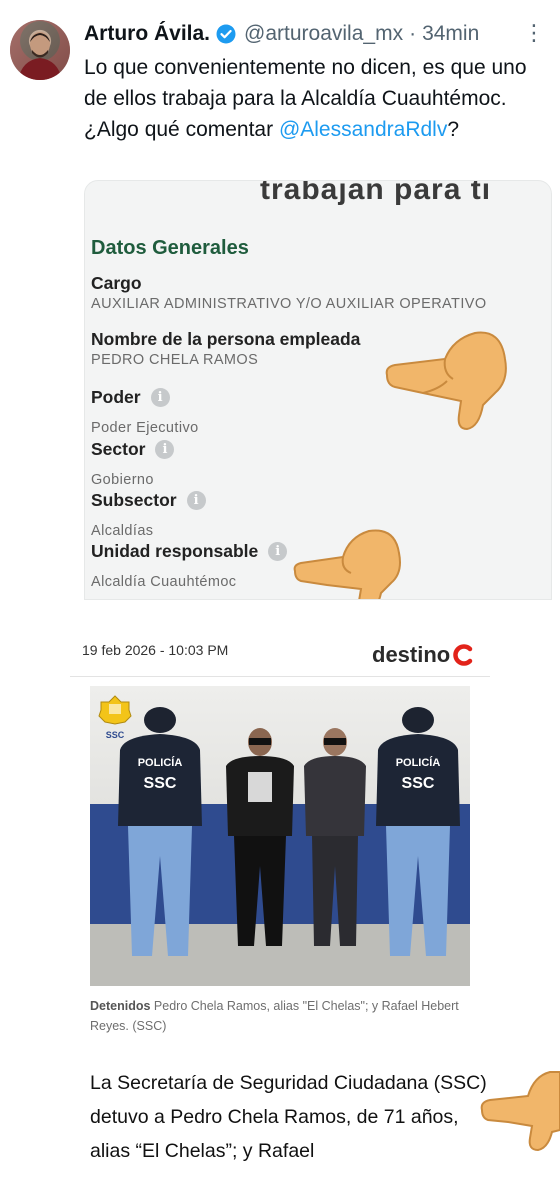 The image size is (560, 1200). I want to click on field-label: Nombre de la persona empleada, so click(226, 339).